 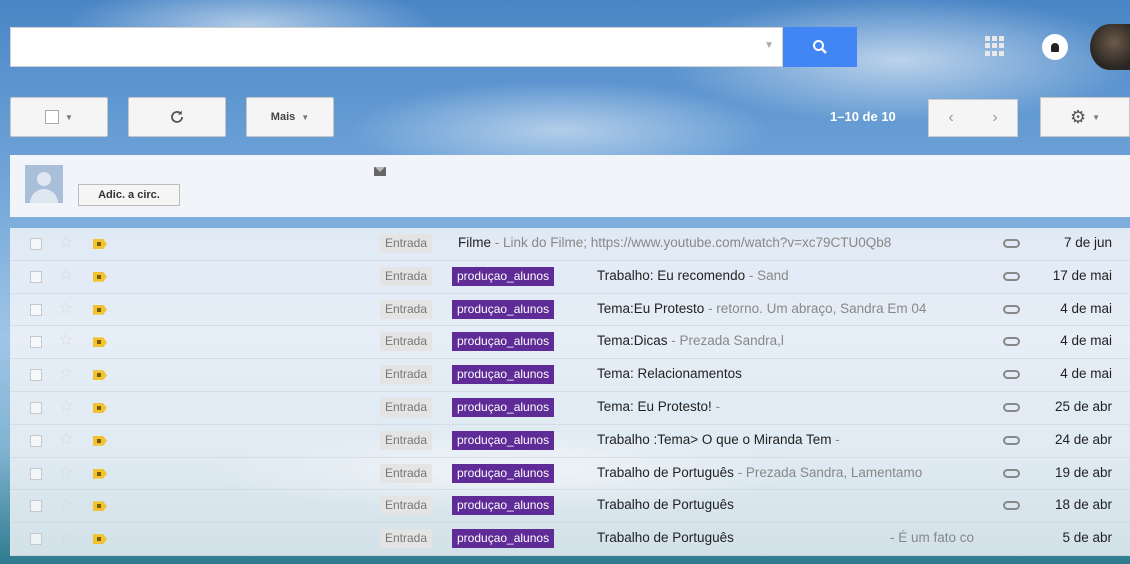 What do you see at coordinates (129, 195) in the screenshot?
I see `add-to-circles-button: Adic. a circ.` at bounding box center [129, 195].